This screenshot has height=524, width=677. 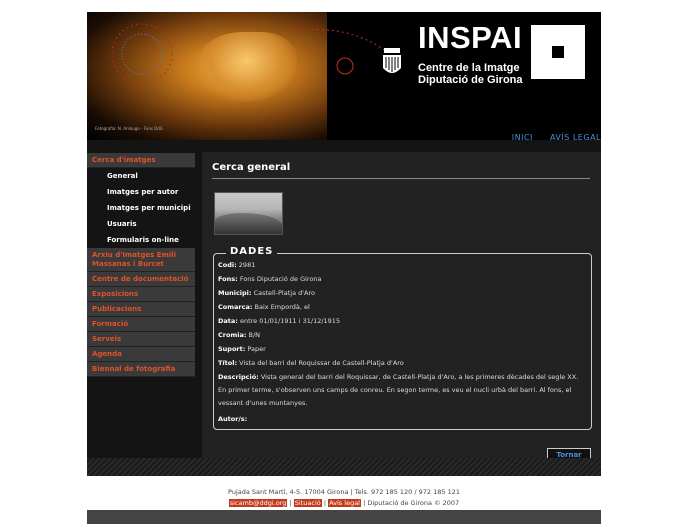 What do you see at coordinates (403, 293) in the screenshot?
I see `field-municipi: Municipi: Castell-Platja d'Aro` at bounding box center [403, 293].